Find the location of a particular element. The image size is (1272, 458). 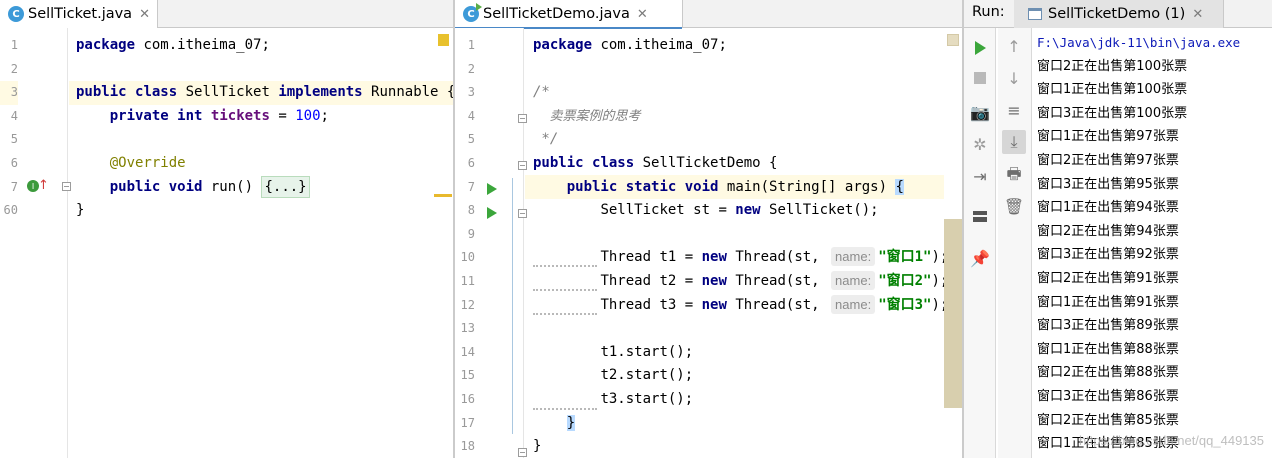

scroll-marker is located at coordinates (443, 195).